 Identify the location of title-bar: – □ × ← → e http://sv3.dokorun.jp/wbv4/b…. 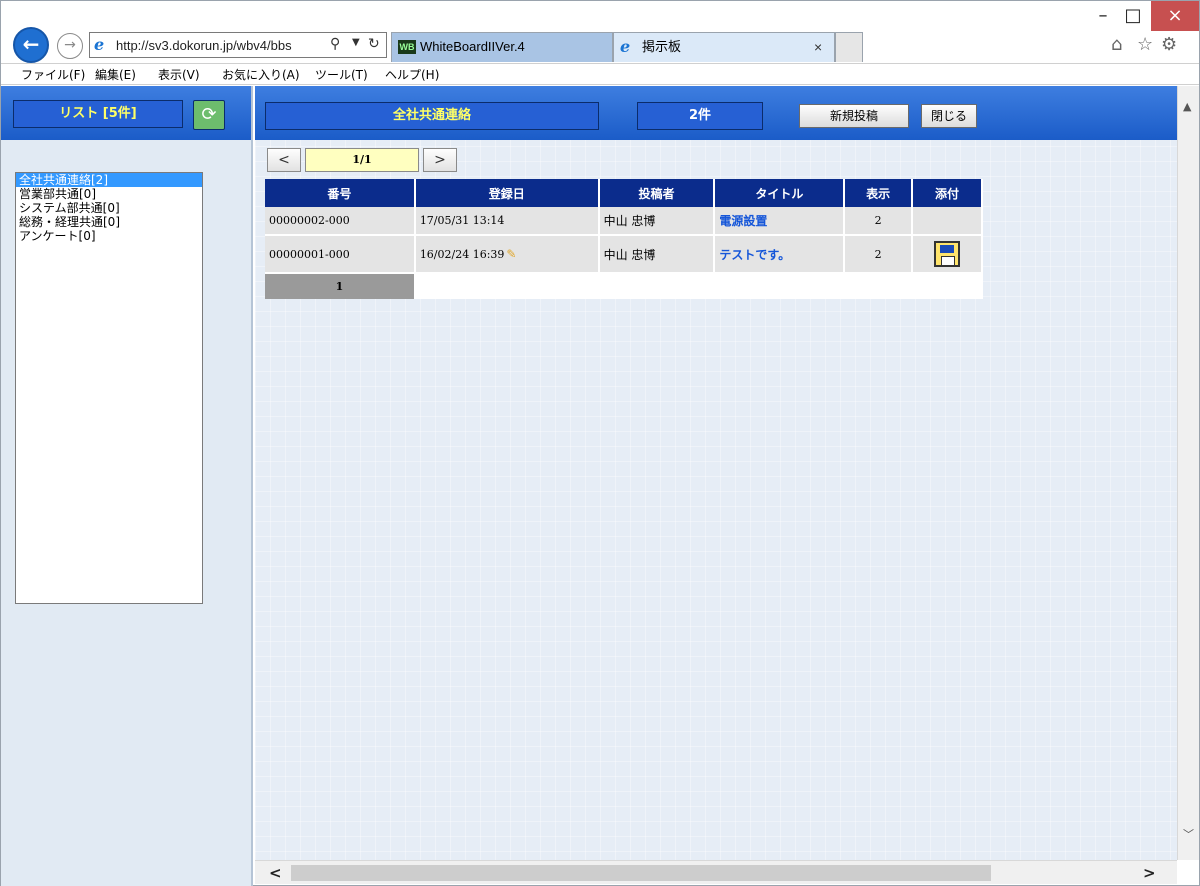
(600, 32).